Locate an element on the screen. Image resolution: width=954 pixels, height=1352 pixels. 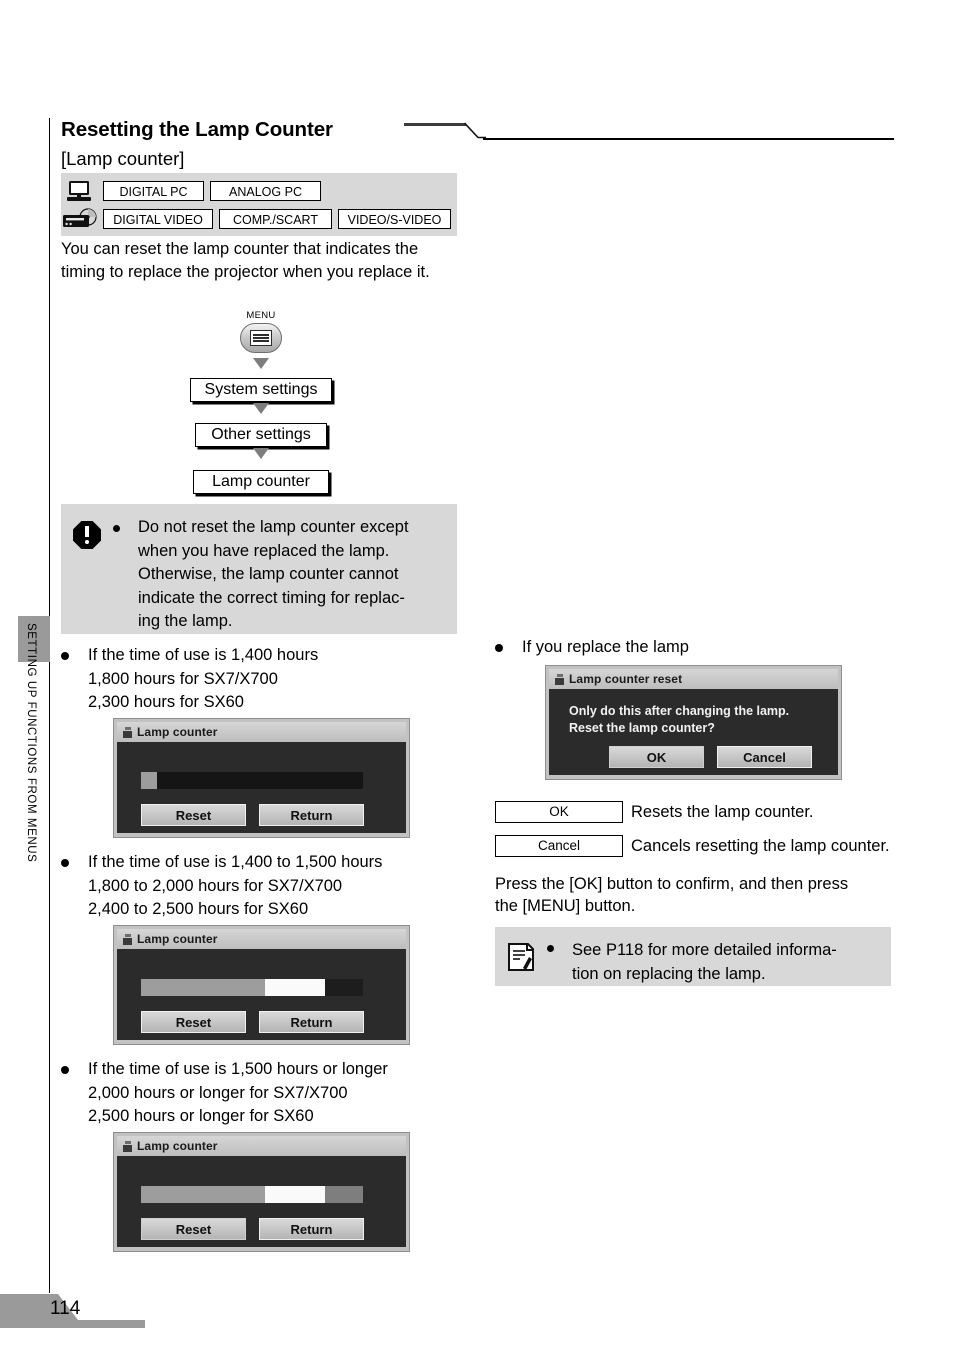
menu-button-label: MENU is located at coordinates (261, 315).